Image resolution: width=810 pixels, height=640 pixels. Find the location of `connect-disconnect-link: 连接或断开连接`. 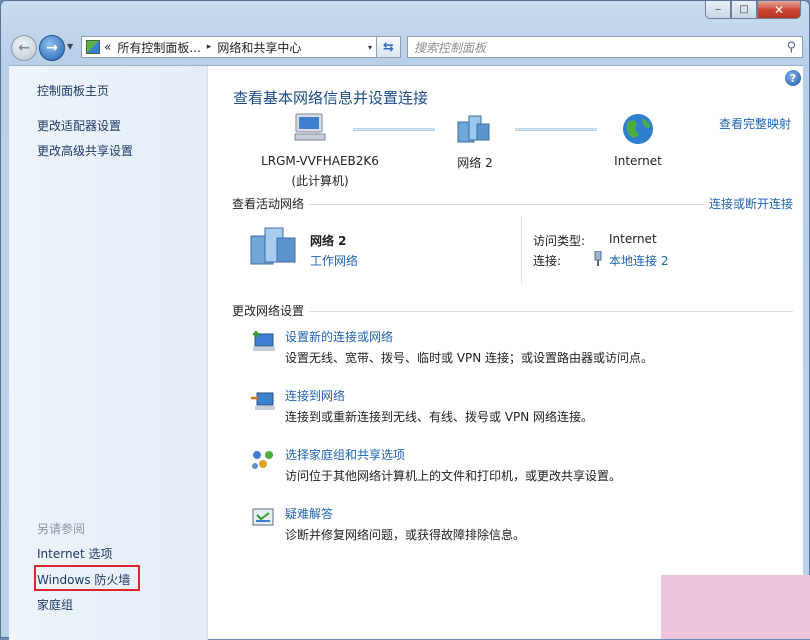

connect-disconnect-link: 连接或断开连接 is located at coordinates (751, 203).